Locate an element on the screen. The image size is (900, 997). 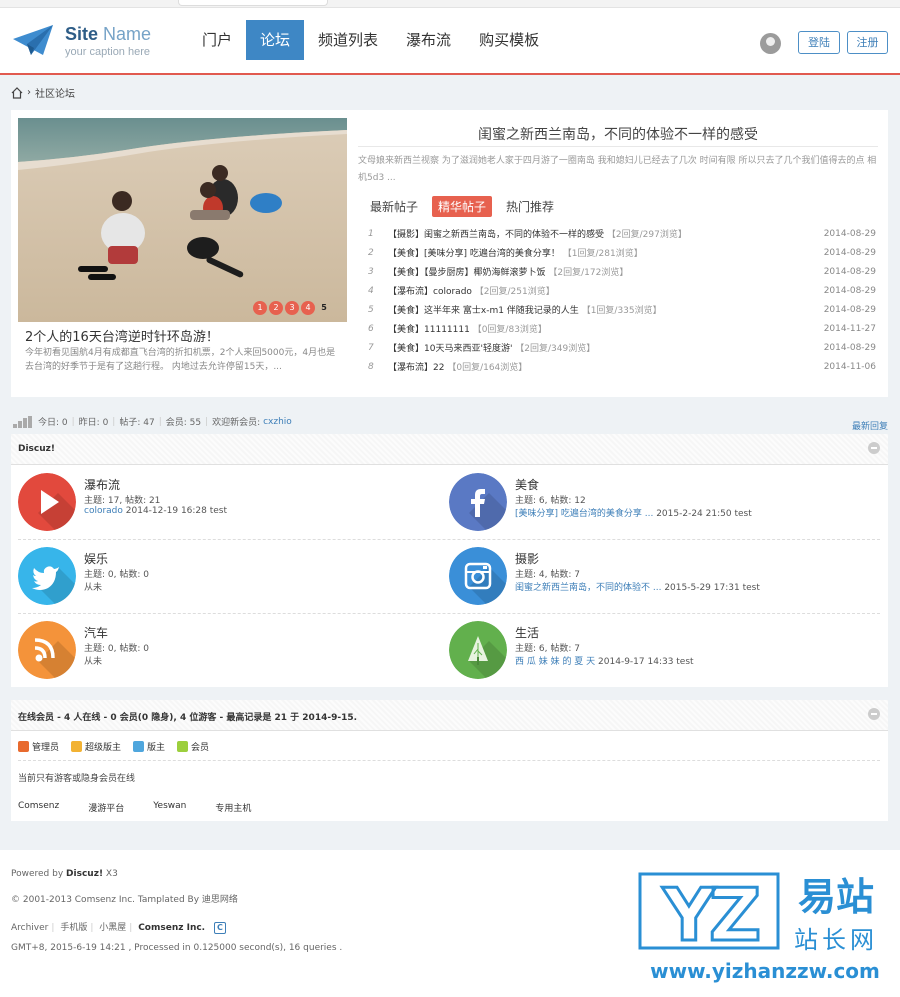
blacklist-link: 小黑屋 is located at coordinates (112, 928).